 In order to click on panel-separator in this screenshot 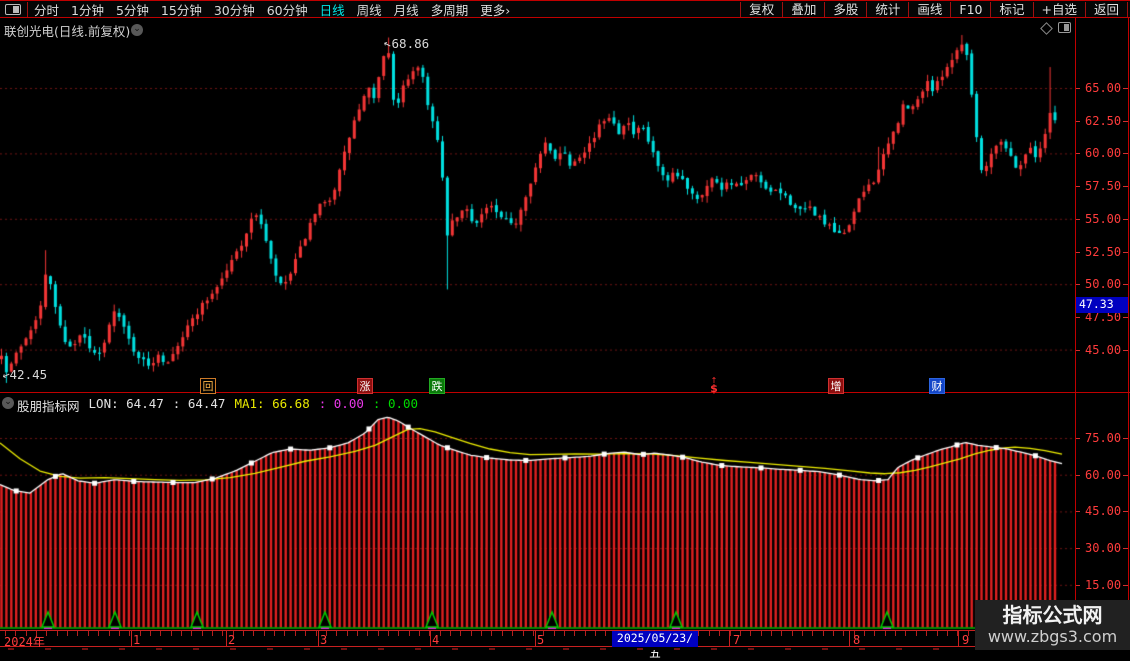, I will do `click(565, 392)`.